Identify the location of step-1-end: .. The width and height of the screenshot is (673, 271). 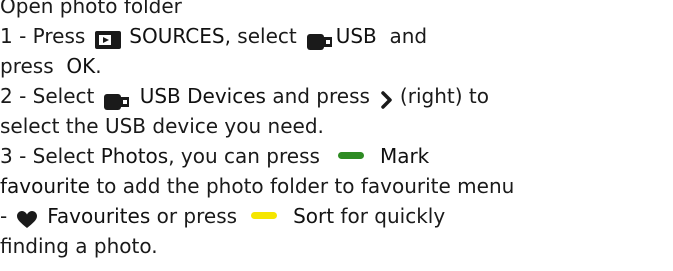
(98, 66).